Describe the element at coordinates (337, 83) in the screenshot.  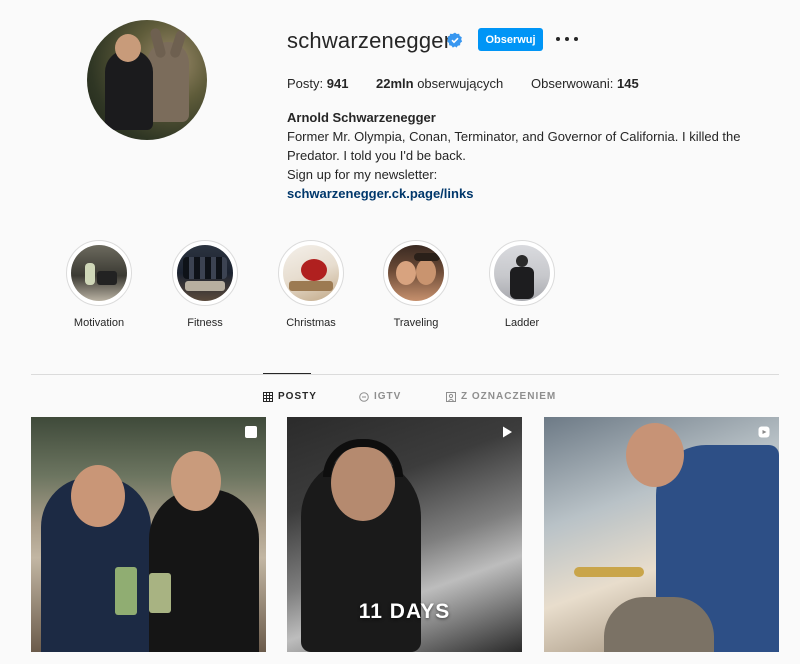
I see `posts-stat-count: 941` at that location.